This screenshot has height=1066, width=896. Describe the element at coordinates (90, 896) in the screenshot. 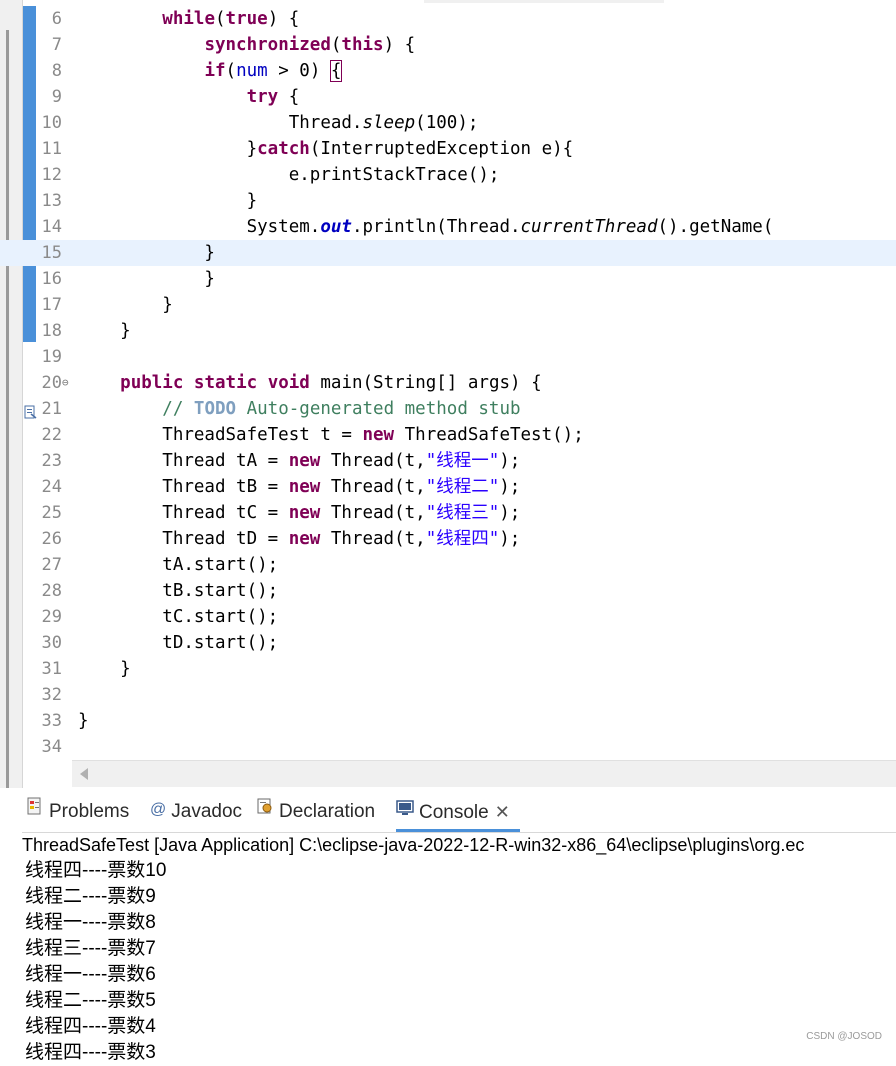

I see `console-output-line: 线程二----票数9` at that location.